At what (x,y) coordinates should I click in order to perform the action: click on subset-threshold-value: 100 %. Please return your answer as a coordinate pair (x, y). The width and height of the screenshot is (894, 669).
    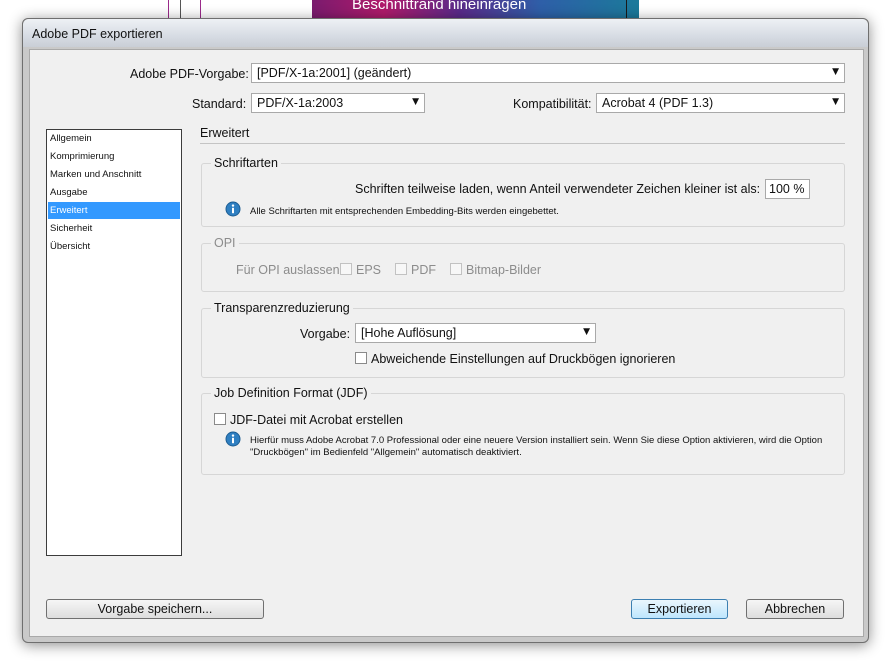
    Looking at the image, I should click on (787, 189).